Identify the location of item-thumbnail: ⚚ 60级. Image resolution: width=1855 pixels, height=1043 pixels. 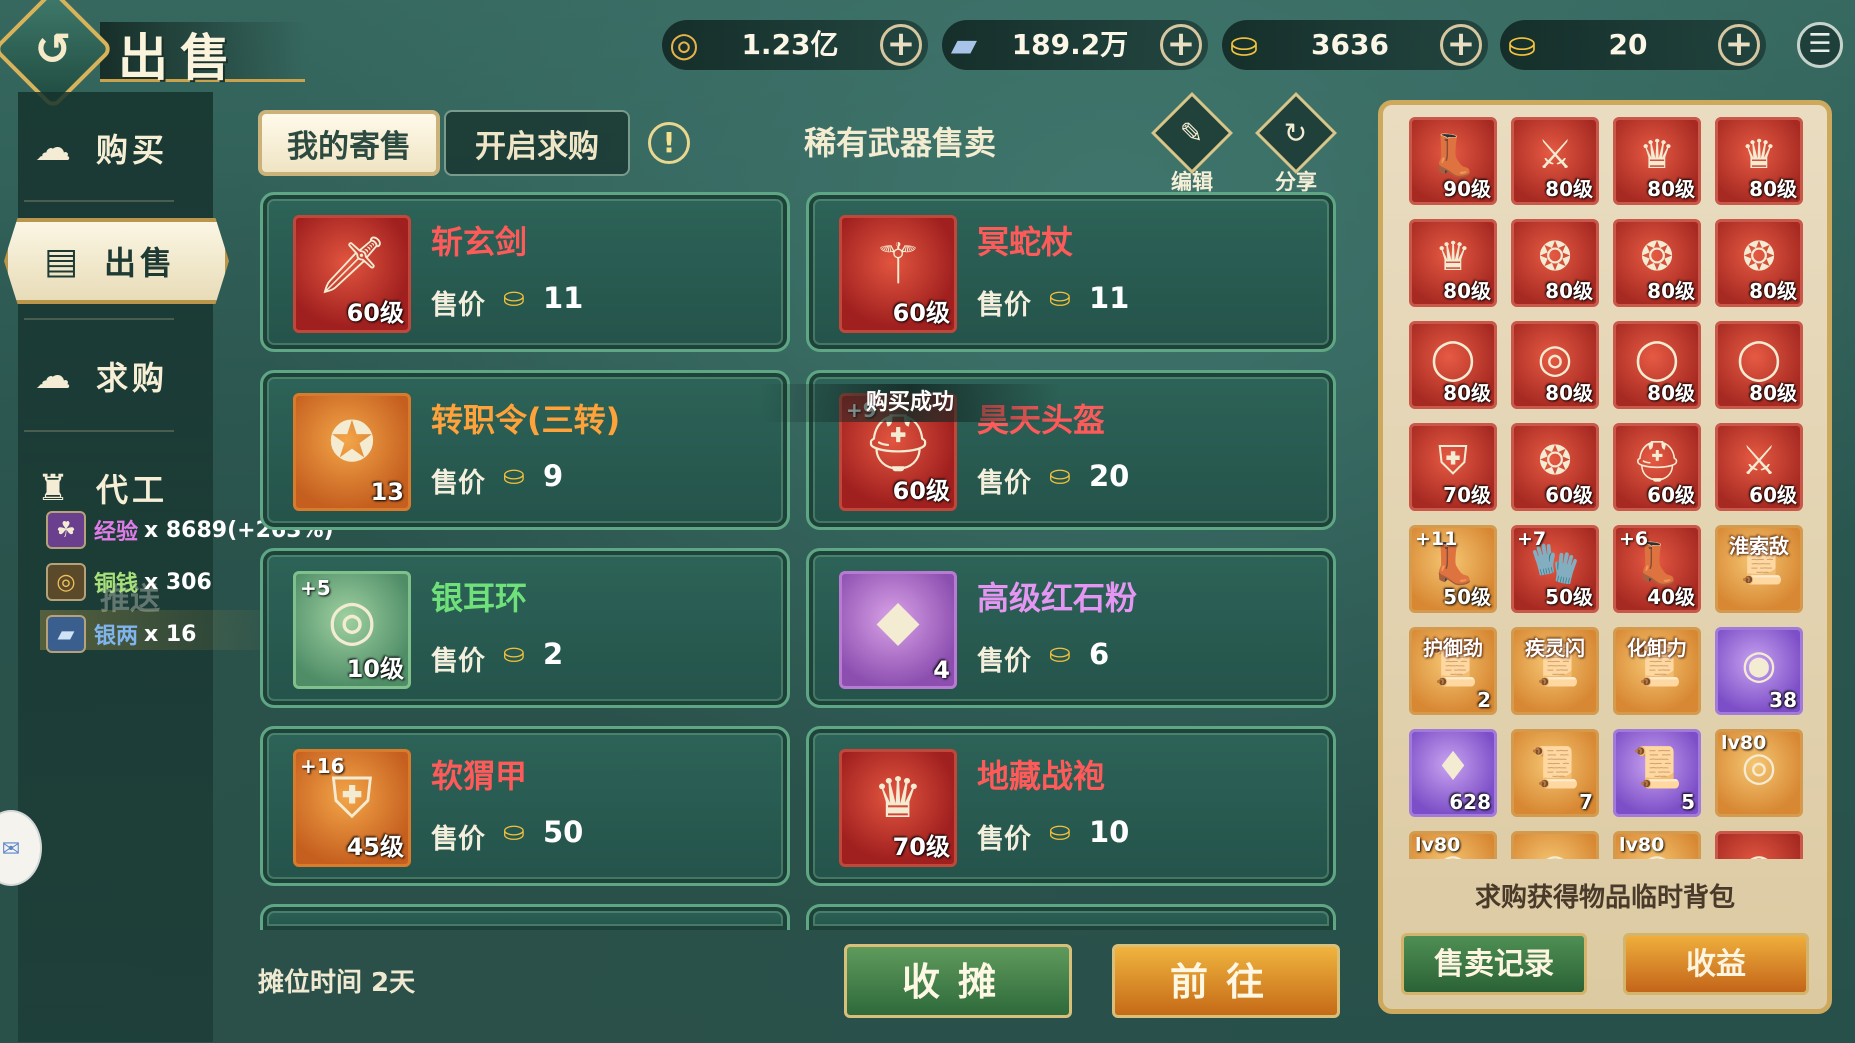
(898, 274).